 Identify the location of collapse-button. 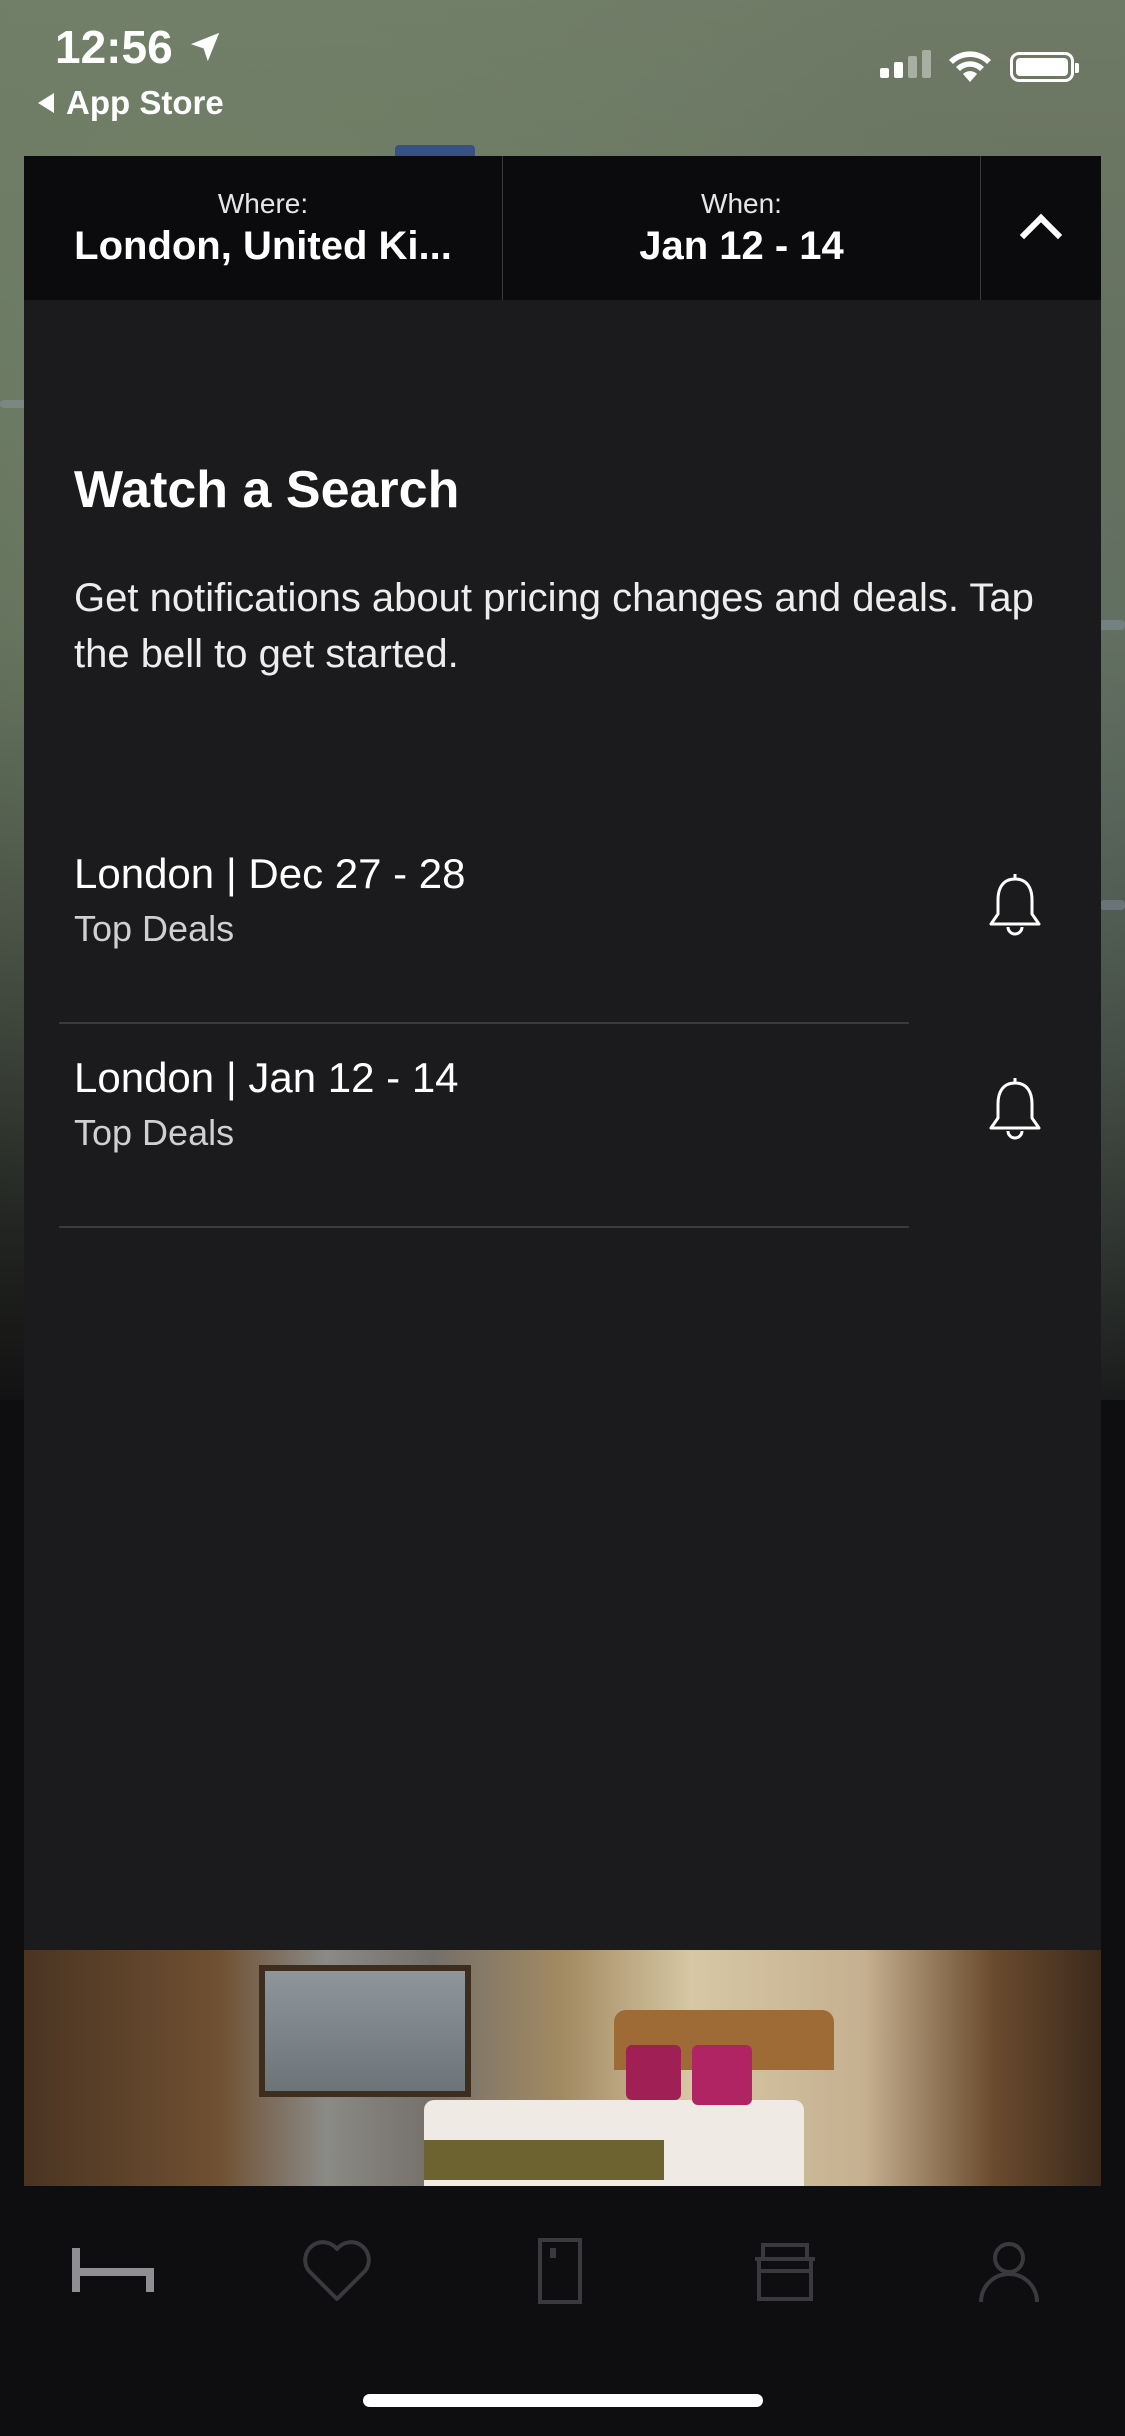
(1041, 228).